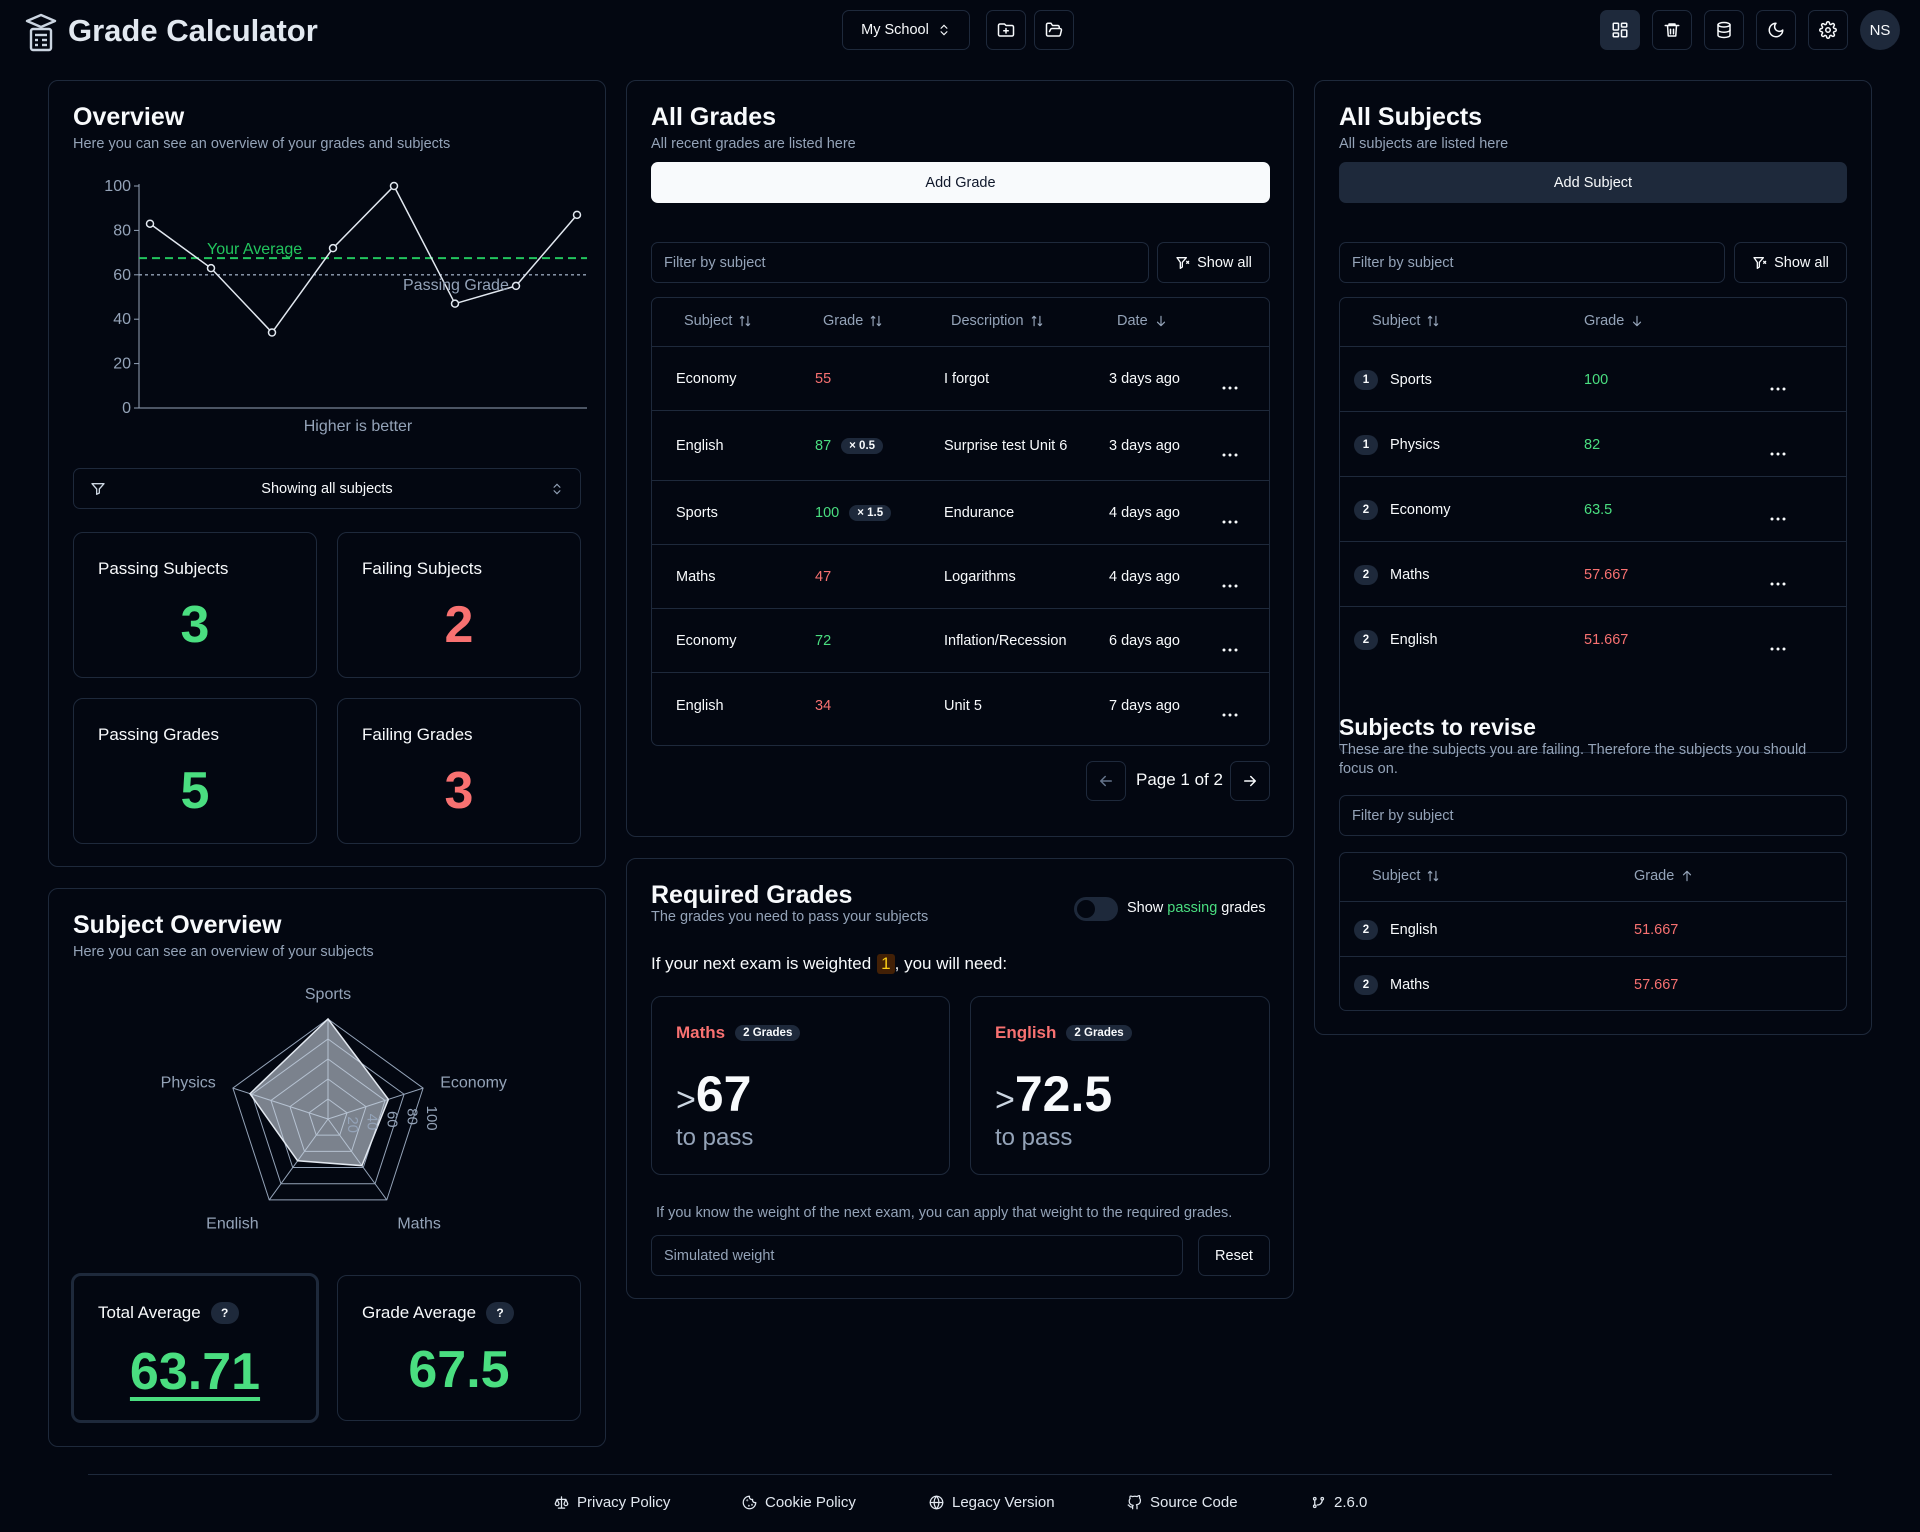 Image resolution: width=1920 pixels, height=1532 pixels. Describe the element at coordinates (1593, 443) in the screenshot. I see `table-row: 1 Physics 82` at that location.